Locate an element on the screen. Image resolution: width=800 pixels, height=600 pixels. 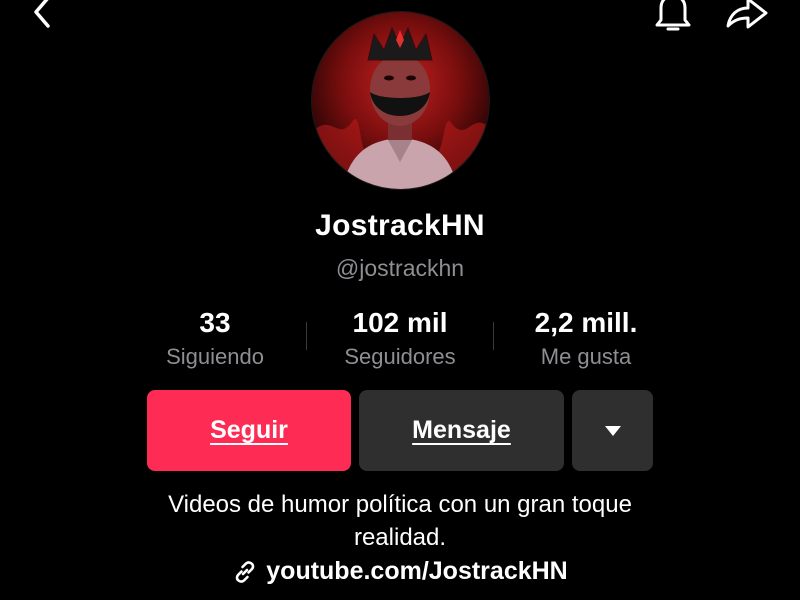
stat-likes: 2,2 mill. Me gusta is located at coordinates (586, 338).